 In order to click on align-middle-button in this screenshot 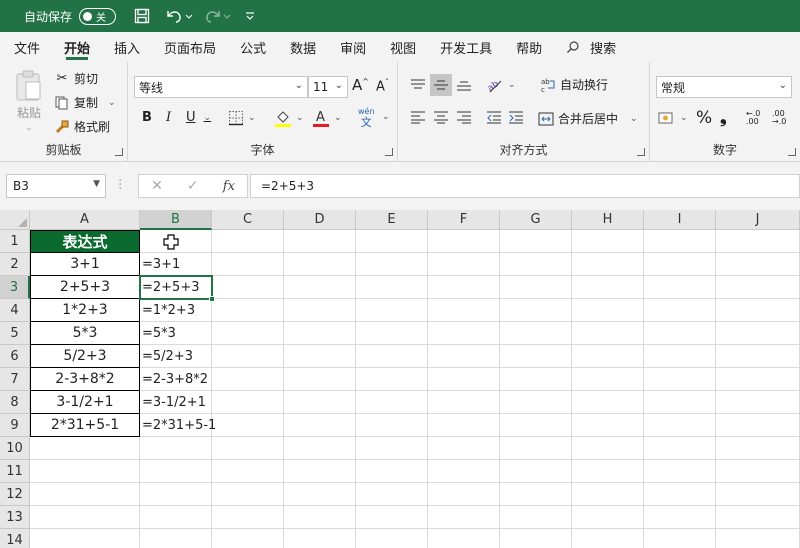, I will do `click(441, 85)`.